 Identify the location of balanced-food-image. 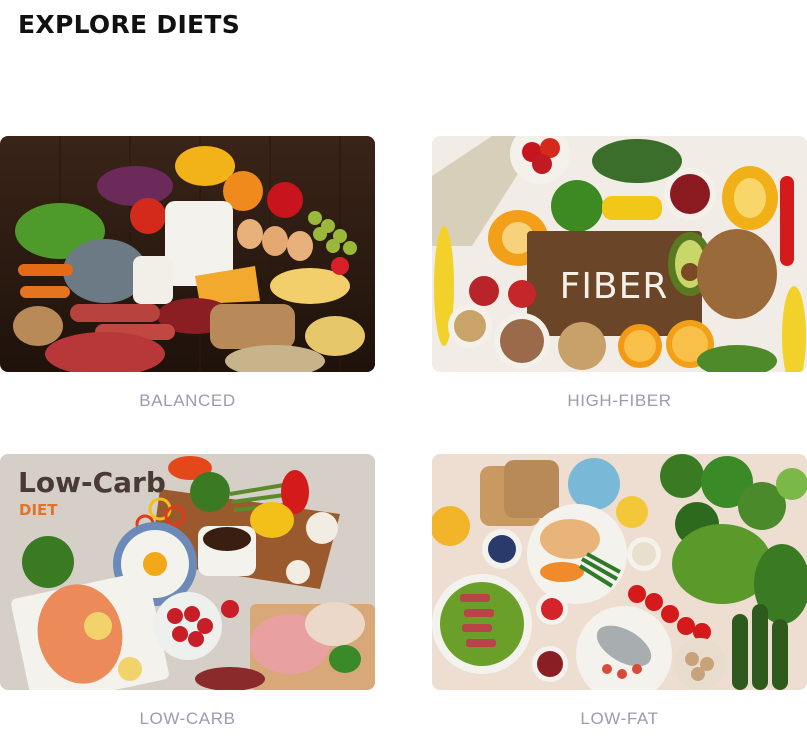
(187, 254).